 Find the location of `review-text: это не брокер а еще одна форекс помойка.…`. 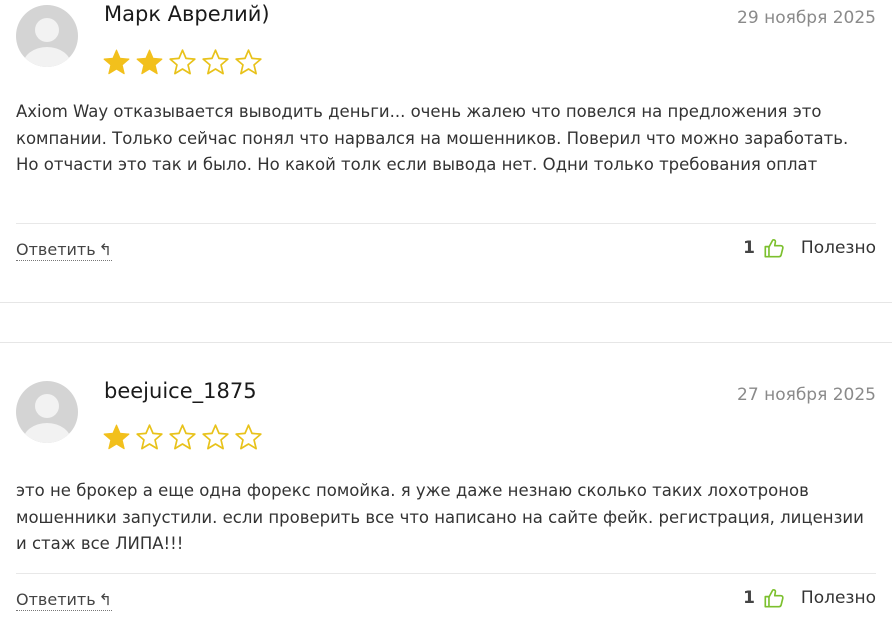

review-text: это не брокер а еще одна форекс помойка.… is located at coordinates (440, 517).